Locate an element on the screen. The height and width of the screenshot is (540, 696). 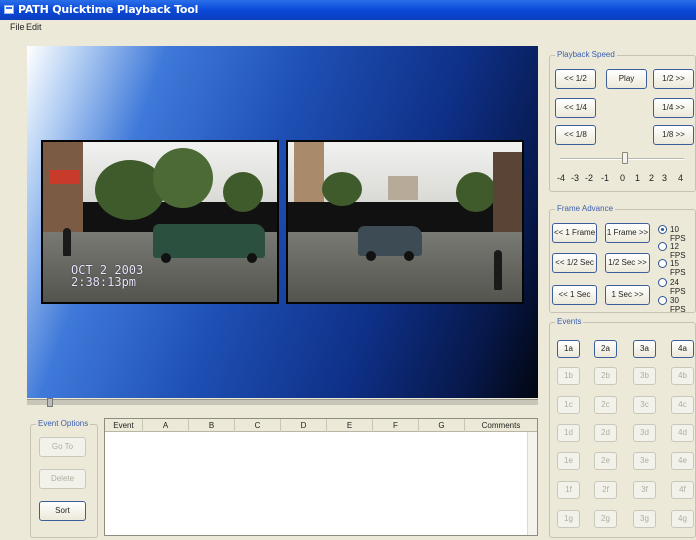
event-button: 2f is located at coordinates (605, 490).